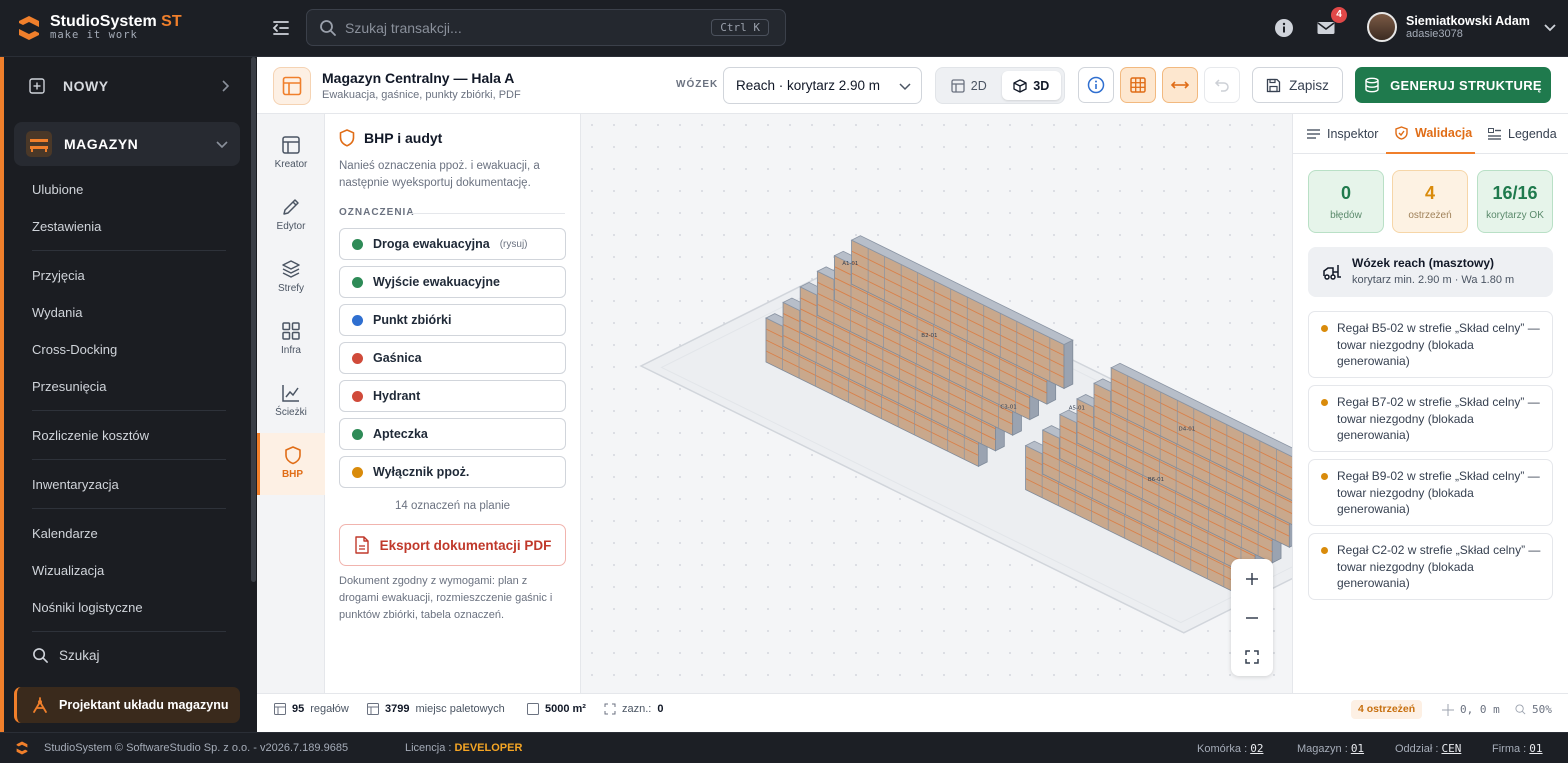 The height and width of the screenshot is (763, 1568). I want to click on rail-item-bhp: BHP, so click(291, 464).